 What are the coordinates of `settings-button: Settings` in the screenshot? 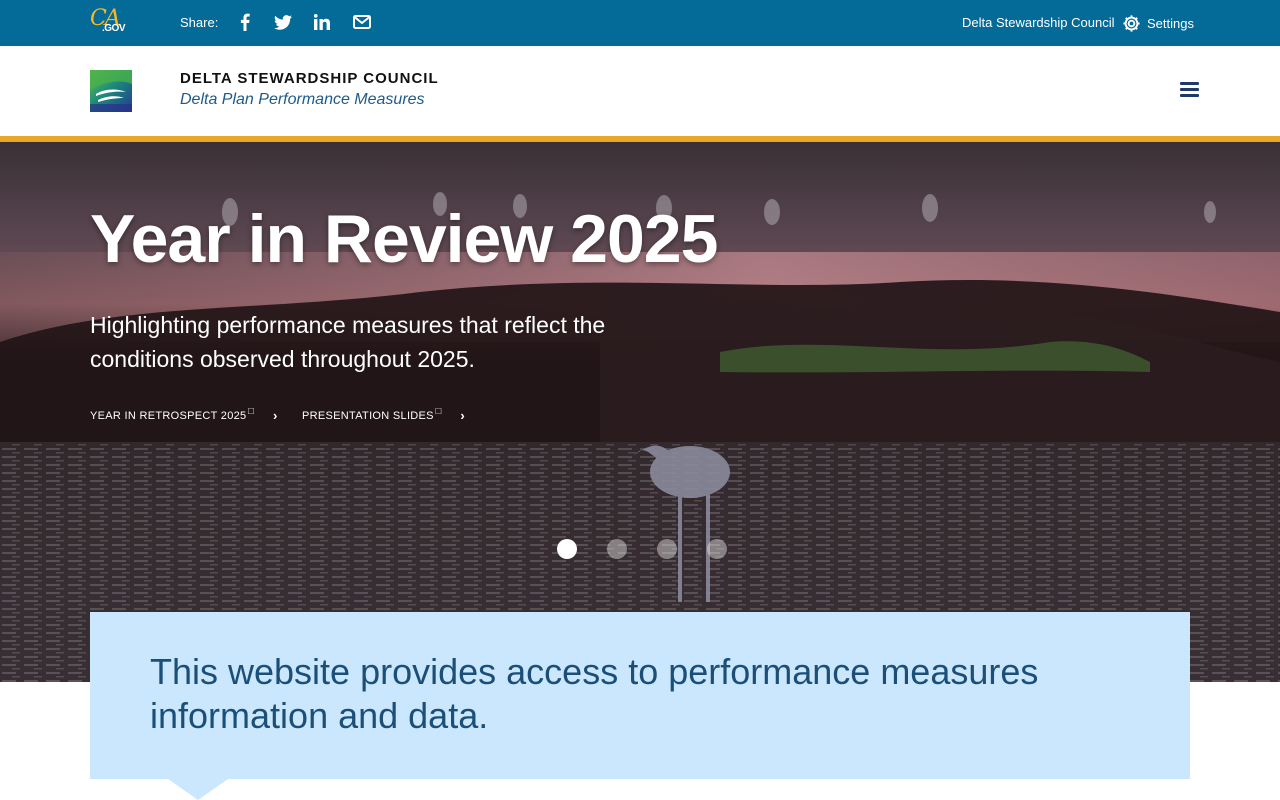 It's located at (1158, 23).